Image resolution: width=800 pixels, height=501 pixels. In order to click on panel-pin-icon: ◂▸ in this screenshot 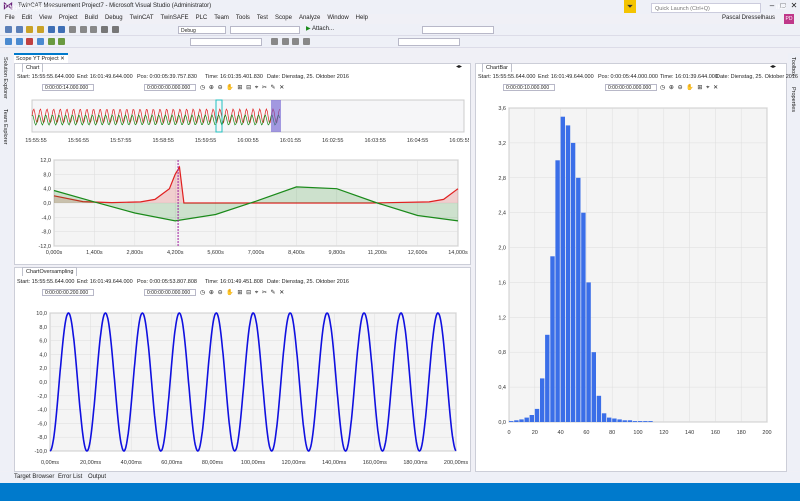, I will do `click(459, 66)`.